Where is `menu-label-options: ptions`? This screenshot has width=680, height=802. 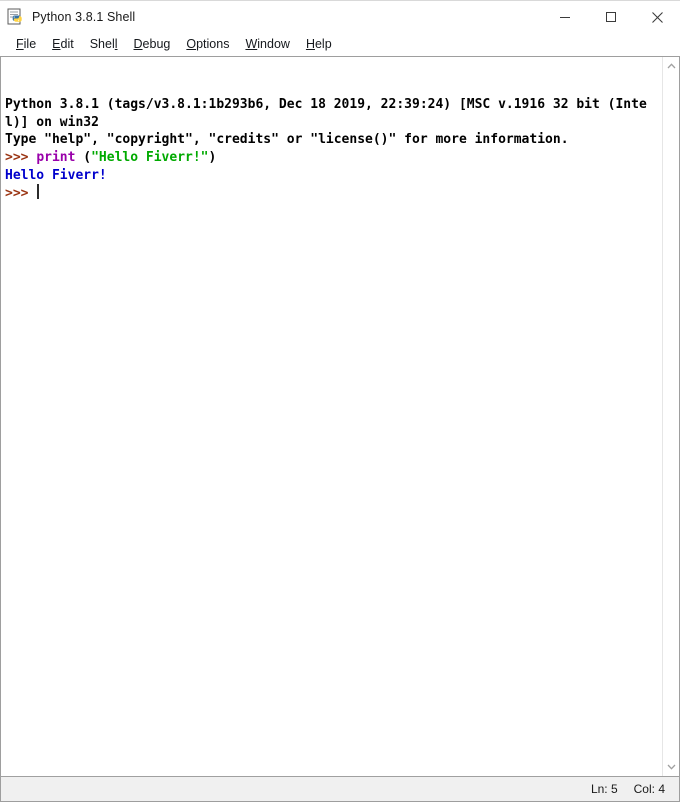 menu-label-options: ptions is located at coordinates (213, 44).